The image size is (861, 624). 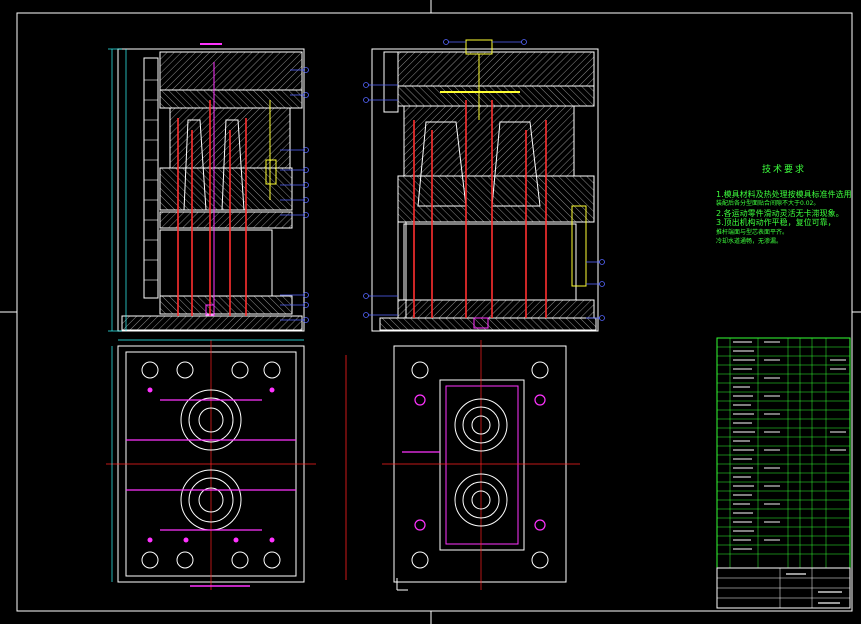 I want to click on bom-table, so click(x=783, y=473).